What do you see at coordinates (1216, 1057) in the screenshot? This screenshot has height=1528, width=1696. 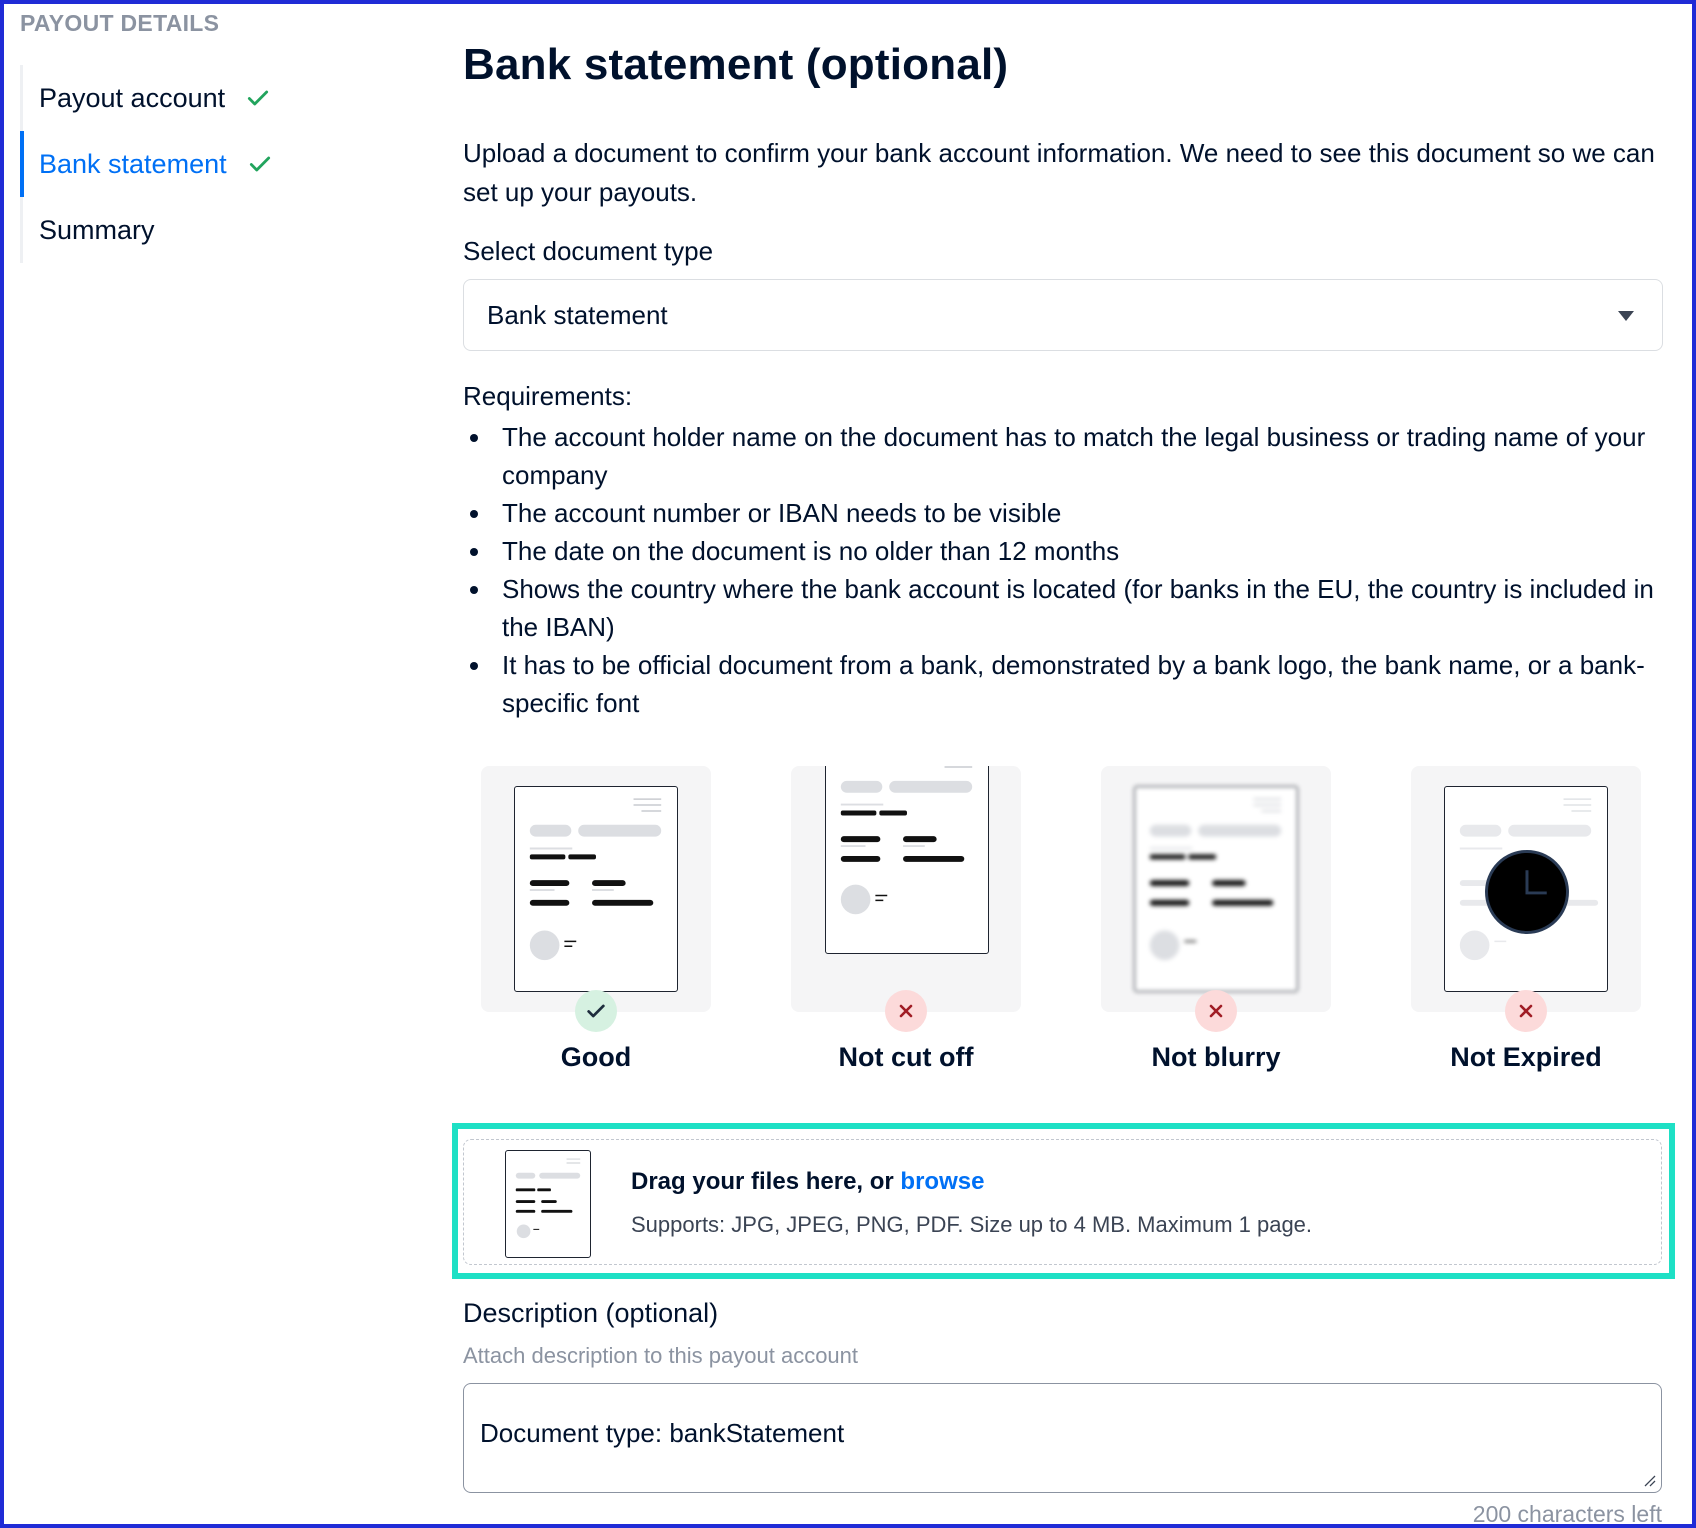 I see `example-label: Not blurry` at bounding box center [1216, 1057].